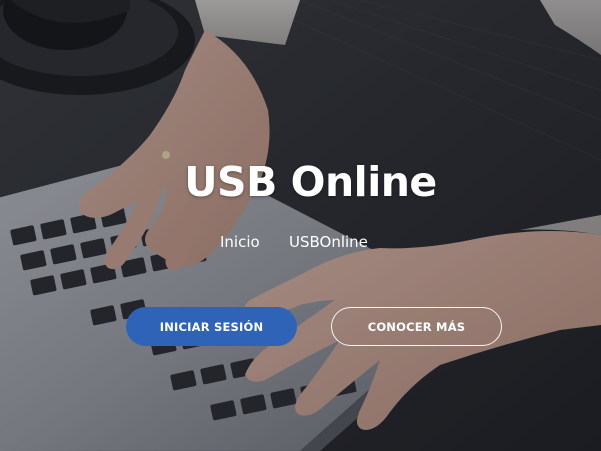 This screenshot has height=451, width=601. I want to click on breadcrumb-home-link: Inicio, so click(240, 242).